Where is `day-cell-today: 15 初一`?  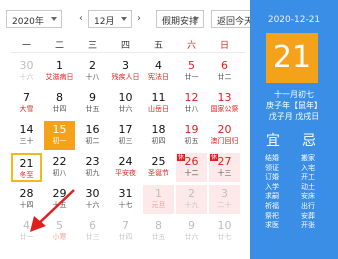
day-cell-today: 15 初一 is located at coordinates (59, 135).